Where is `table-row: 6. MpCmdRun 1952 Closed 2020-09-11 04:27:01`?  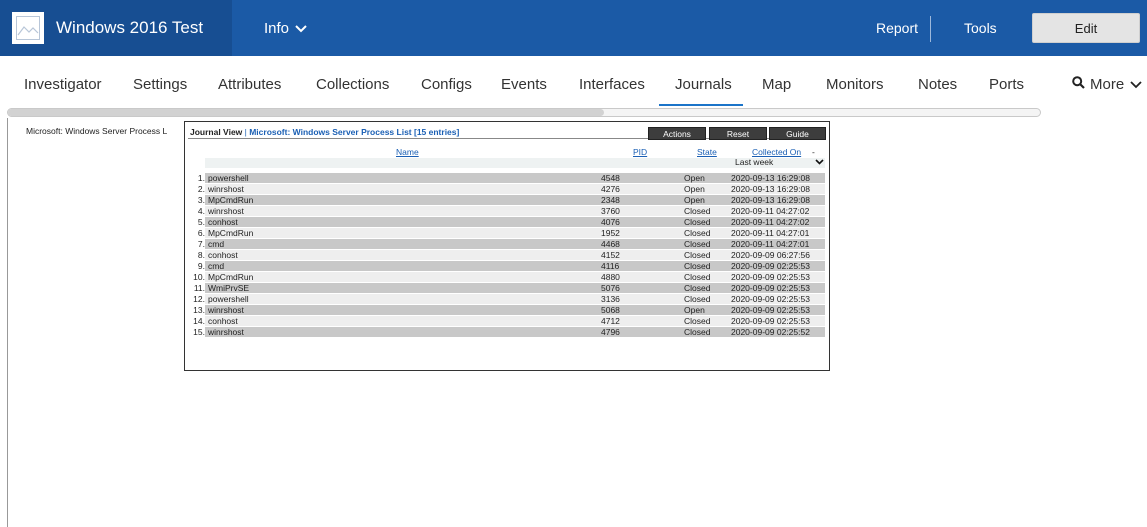 table-row: 6. MpCmdRun 1952 Closed 2020-09-11 04:27:01 is located at coordinates (508, 233).